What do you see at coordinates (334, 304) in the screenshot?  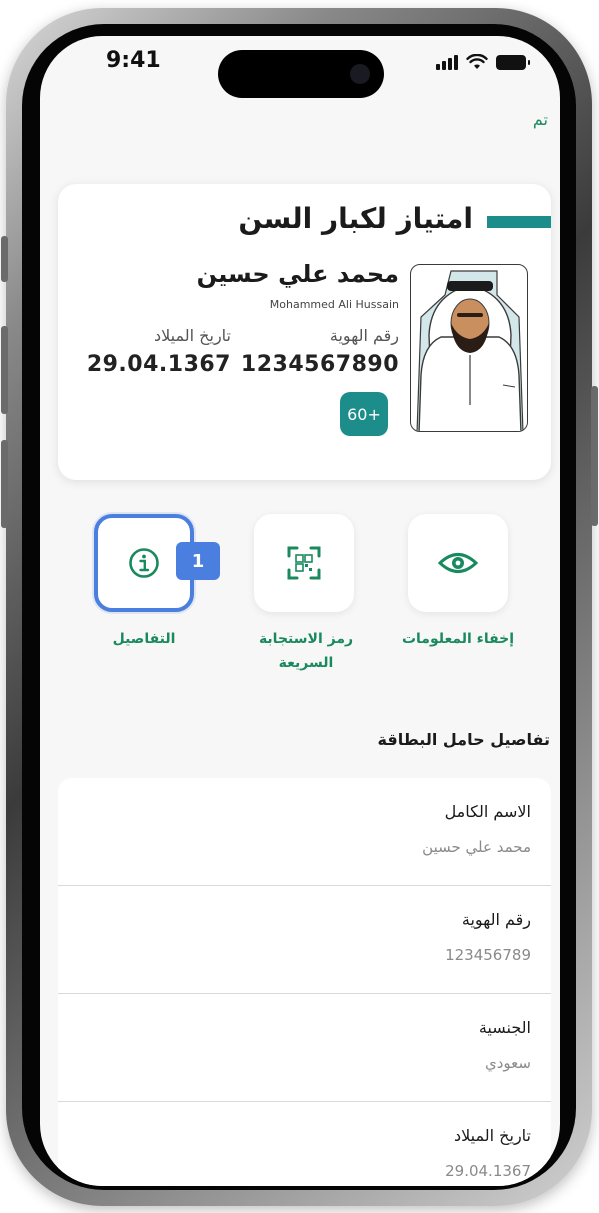 I see `holder-name-english: Mohammed Ali Hussain` at bounding box center [334, 304].